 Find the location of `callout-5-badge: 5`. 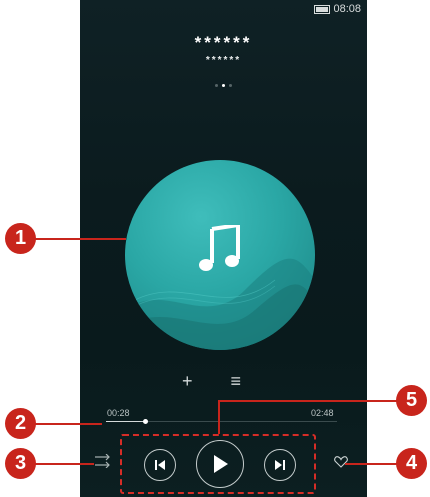

callout-5-badge: 5 is located at coordinates (411, 400).